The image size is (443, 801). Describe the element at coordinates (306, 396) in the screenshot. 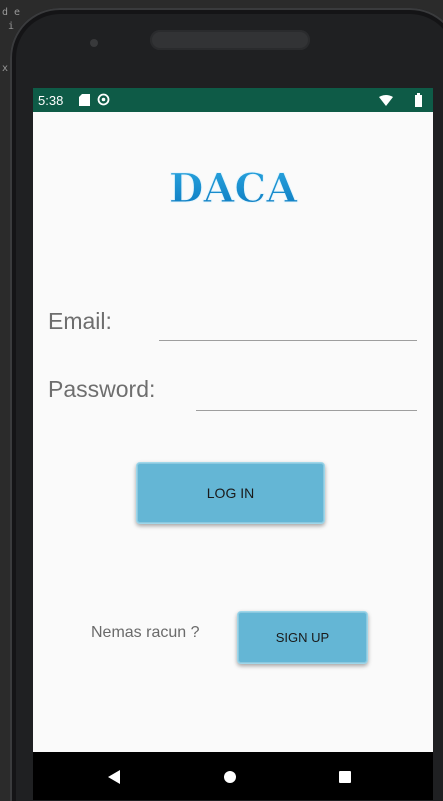

I see `password-field` at that location.